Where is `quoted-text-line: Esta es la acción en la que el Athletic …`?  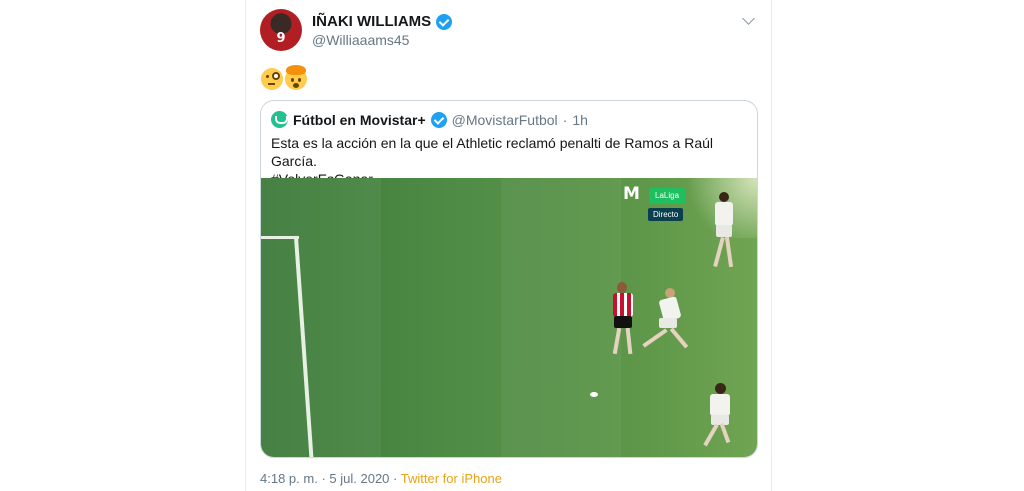
quoted-text-line: Esta es la acción en la que el Athletic … is located at coordinates (492, 152).